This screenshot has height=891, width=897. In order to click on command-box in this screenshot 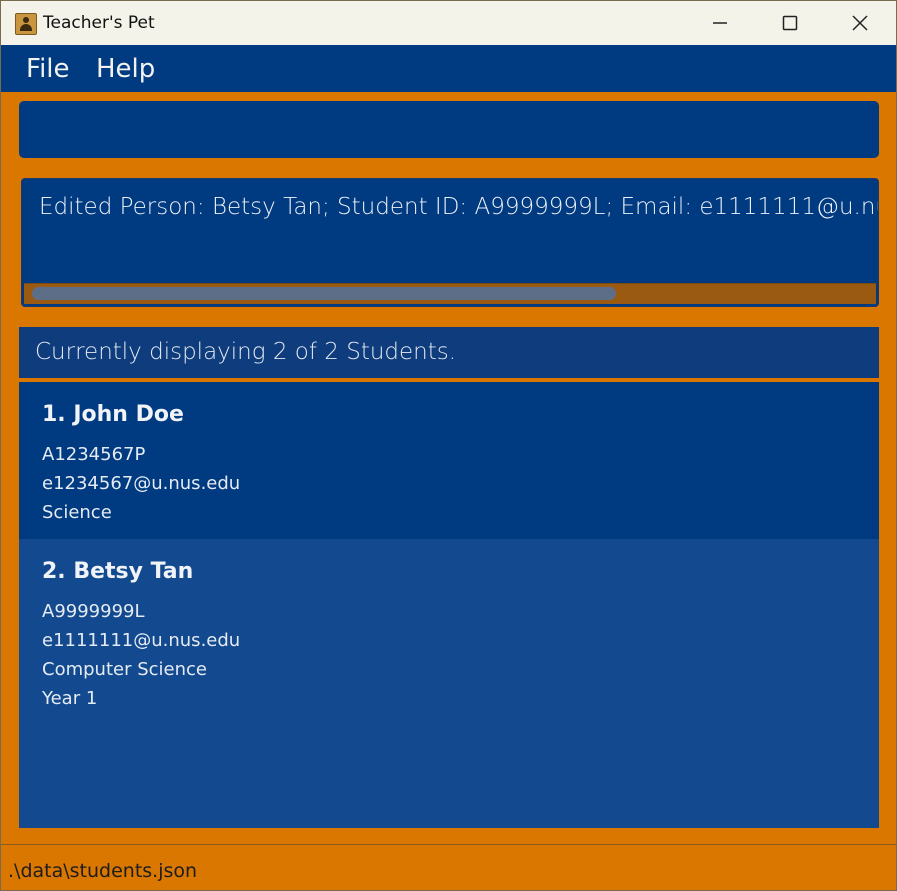, I will do `click(449, 129)`.